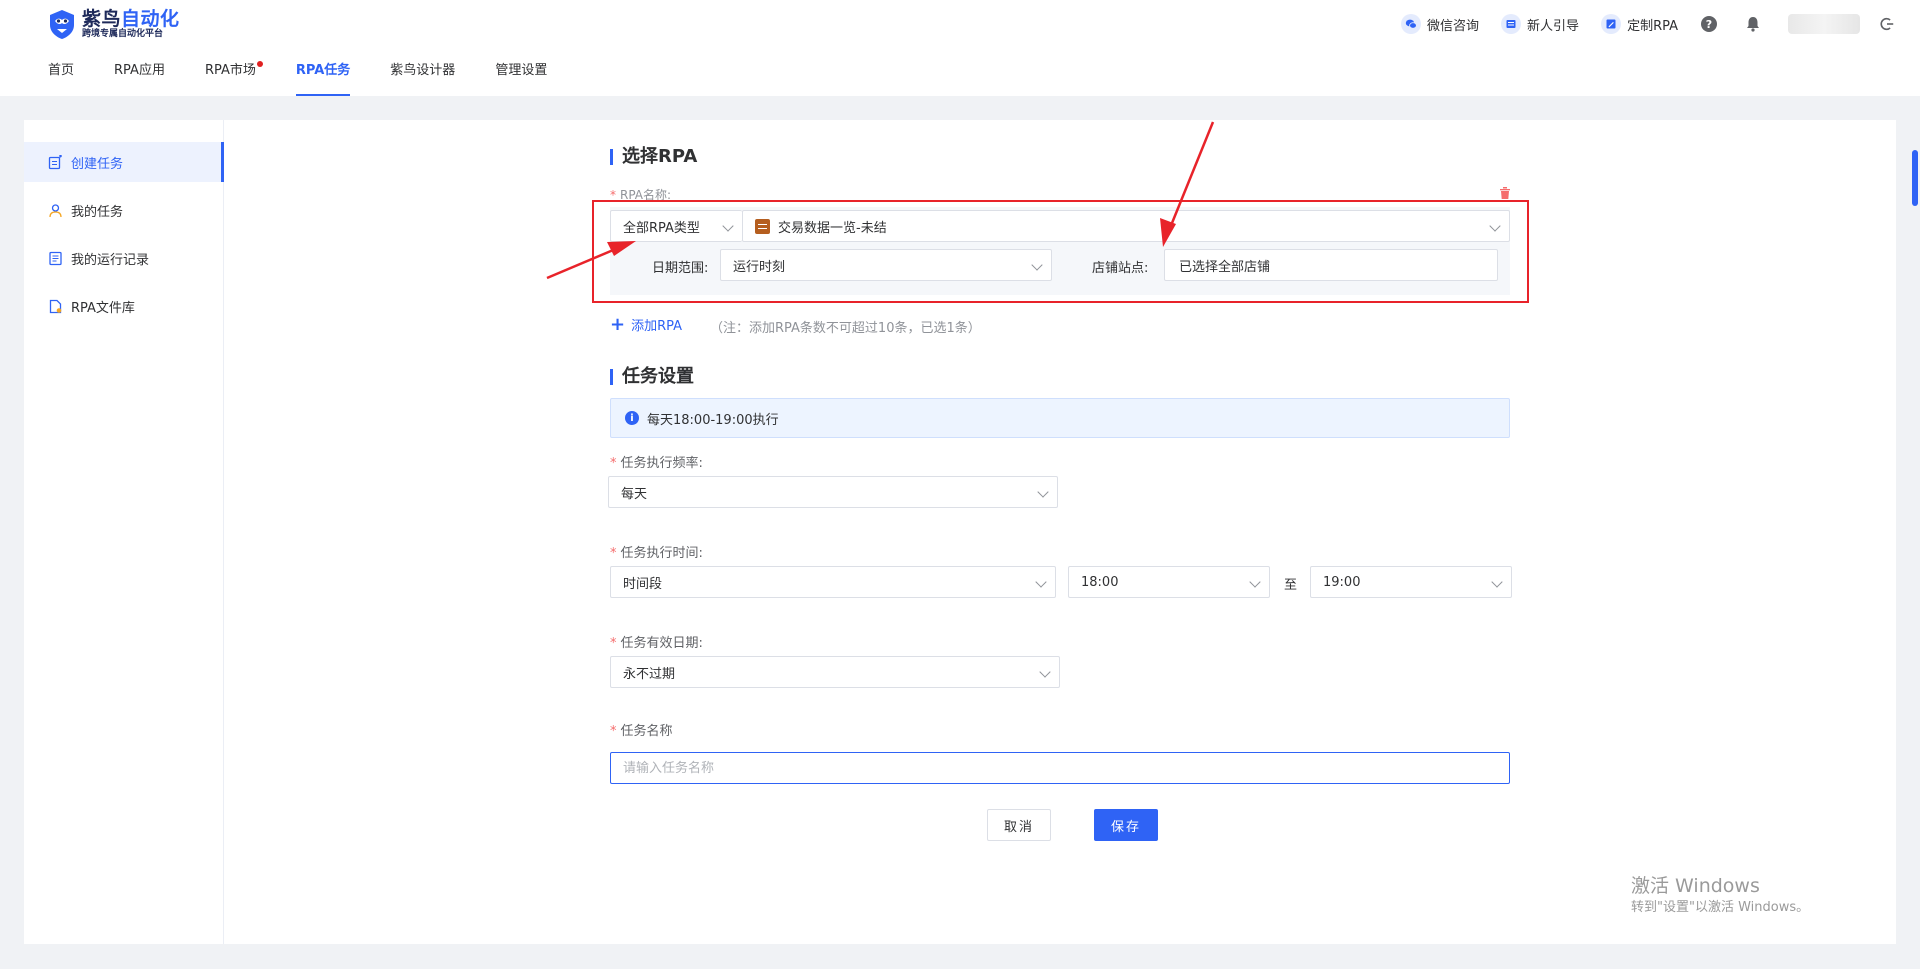 The height and width of the screenshot is (969, 1920). What do you see at coordinates (656, 463) in the screenshot?
I see `frequency-label: * 任务执行频率:` at bounding box center [656, 463].